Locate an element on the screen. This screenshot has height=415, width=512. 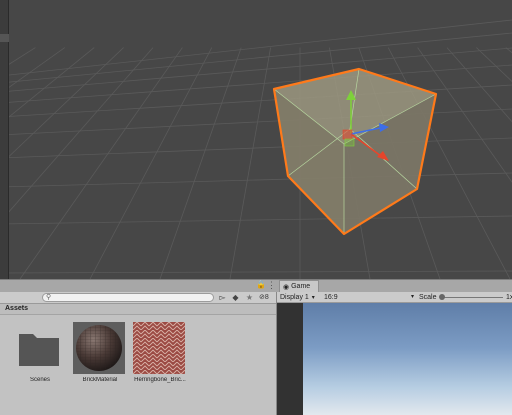
gizmo-plane-handle is located at coordinates (347, 134).